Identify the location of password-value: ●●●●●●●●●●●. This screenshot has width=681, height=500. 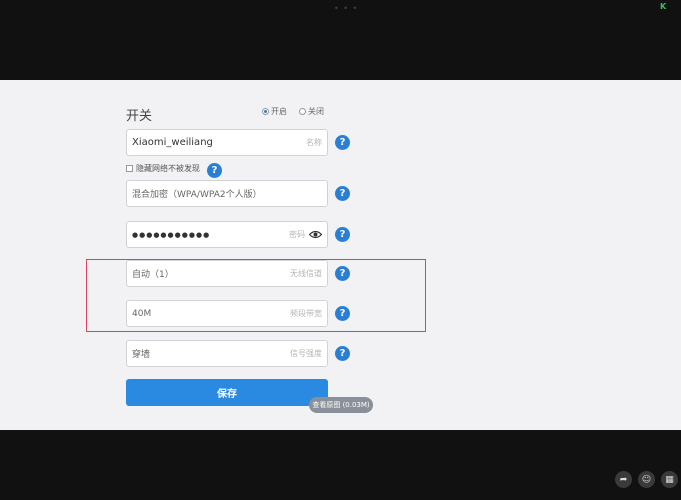
(171, 234).